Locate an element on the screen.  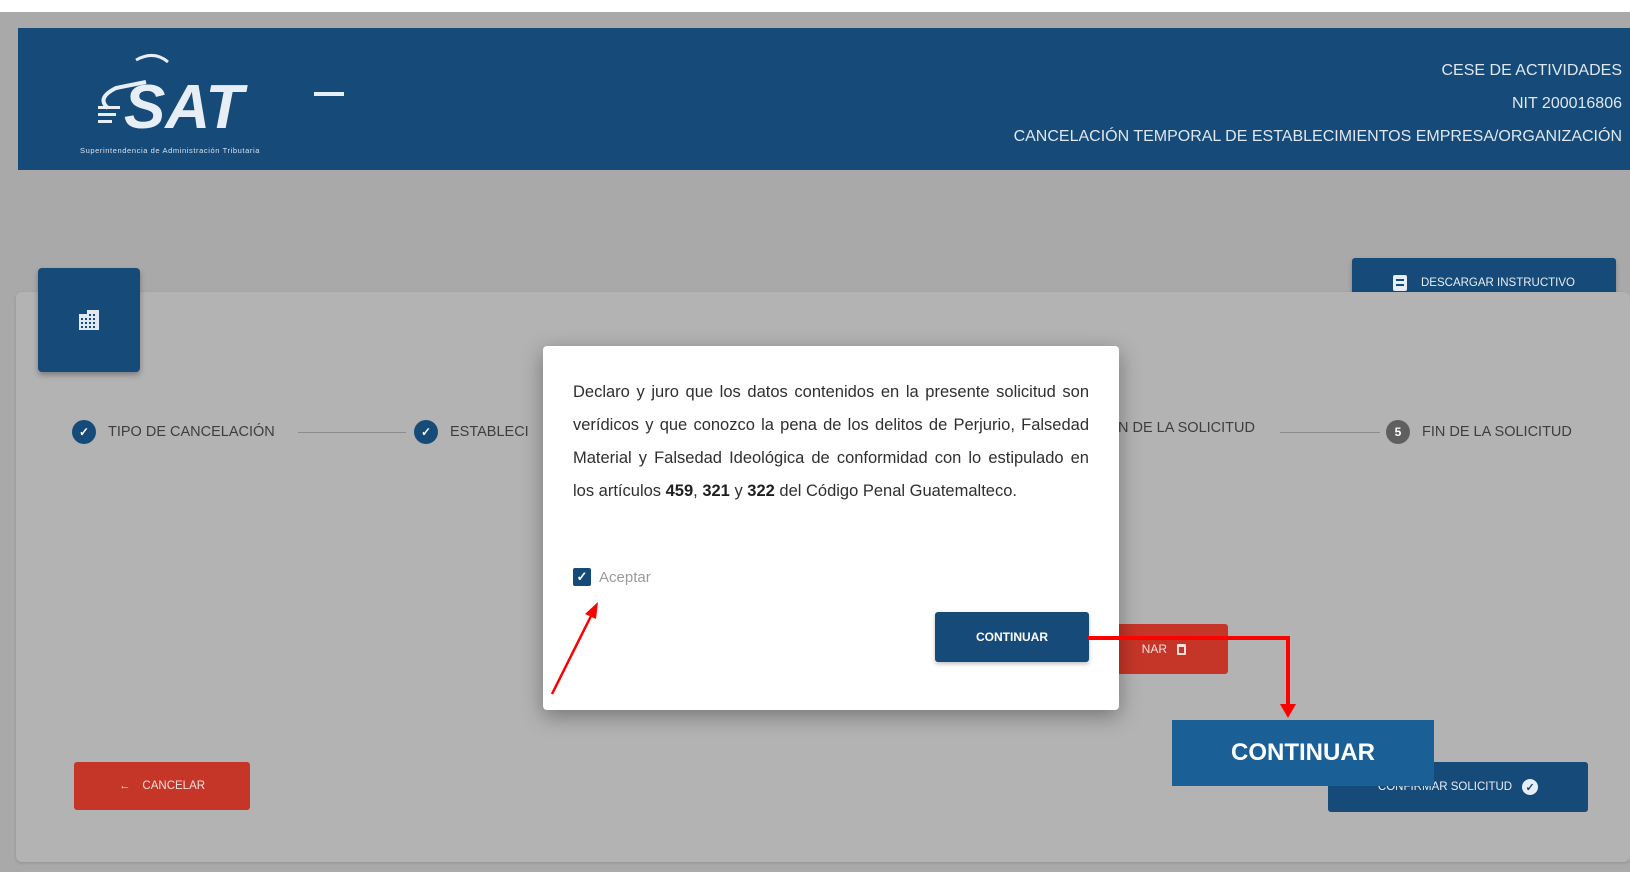
trash-icon is located at coordinates (1181, 649).